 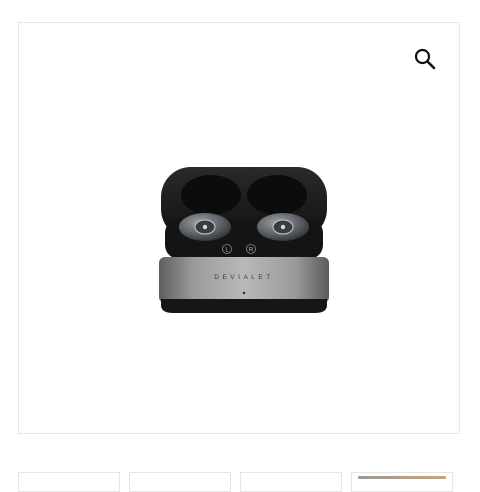 I want to click on brand-mark: DEVIALET, so click(x=243, y=277).